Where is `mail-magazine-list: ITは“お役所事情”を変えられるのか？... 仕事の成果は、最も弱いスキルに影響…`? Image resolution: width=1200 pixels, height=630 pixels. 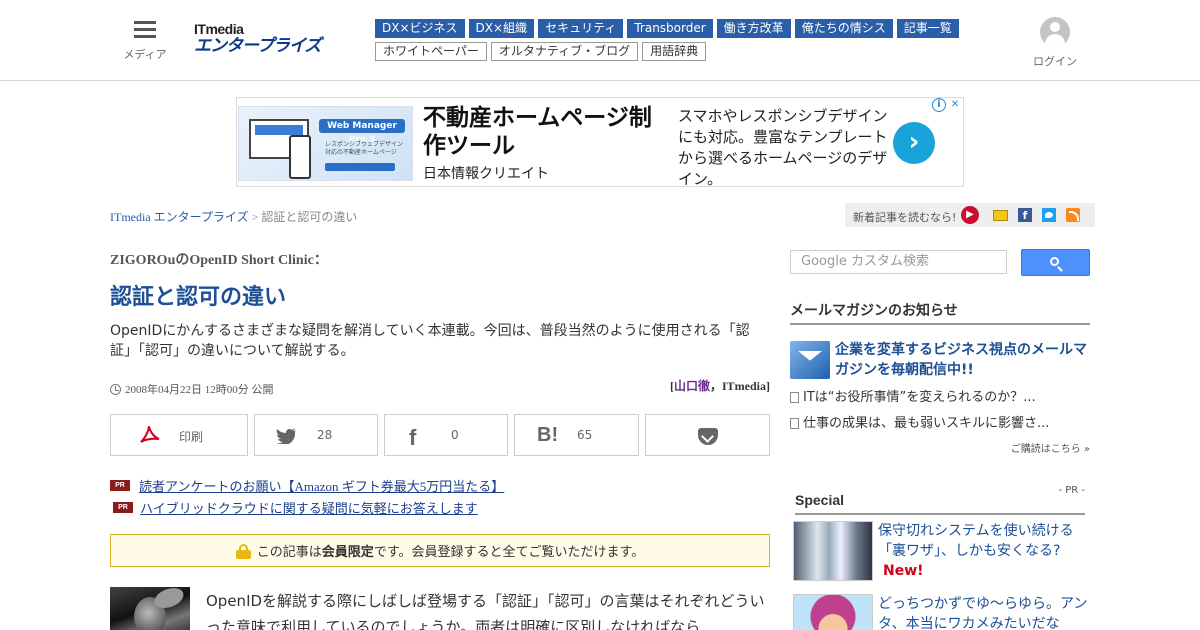
mail-magazine-list: ITは“お役所事情”を変えられるのか？... 仕事の成果は、最も弱いスキルに影響… is located at coordinates (940, 414).